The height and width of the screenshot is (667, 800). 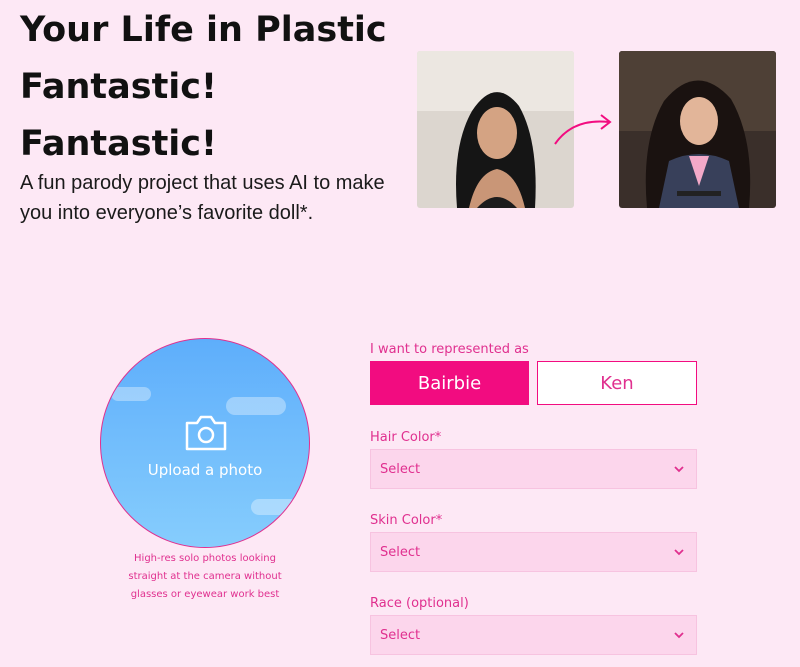 I want to click on skin-color-select: Select, so click(x=533, y=552).